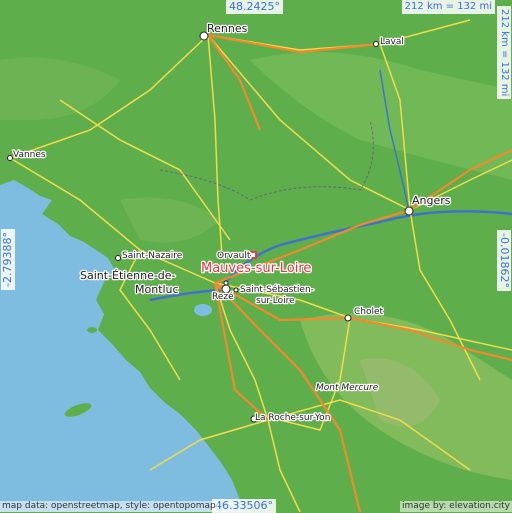  I want to click on label-highlighted-place: Mauves-sur-Loire, so click(256, 268).